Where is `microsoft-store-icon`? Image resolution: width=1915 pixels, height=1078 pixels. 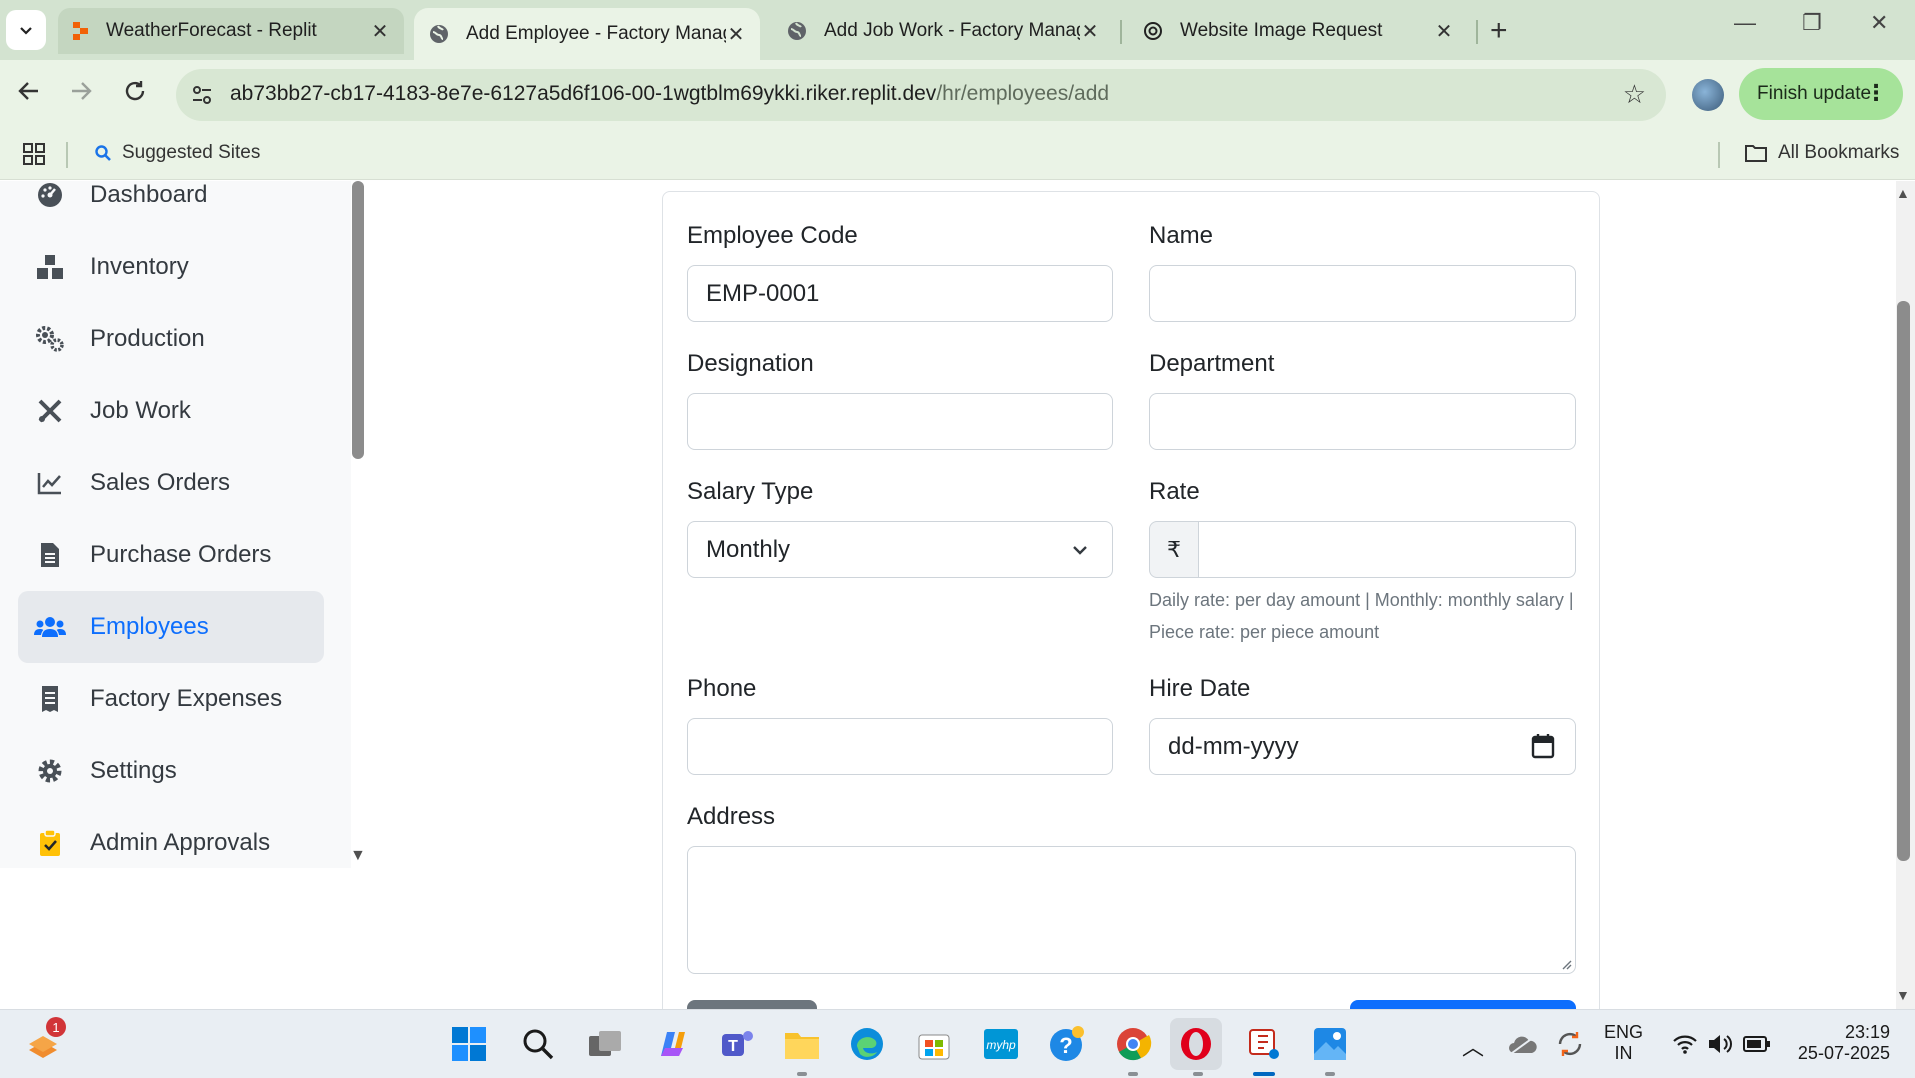
microsoft-store-icon is located at coordinates (934, 1044).